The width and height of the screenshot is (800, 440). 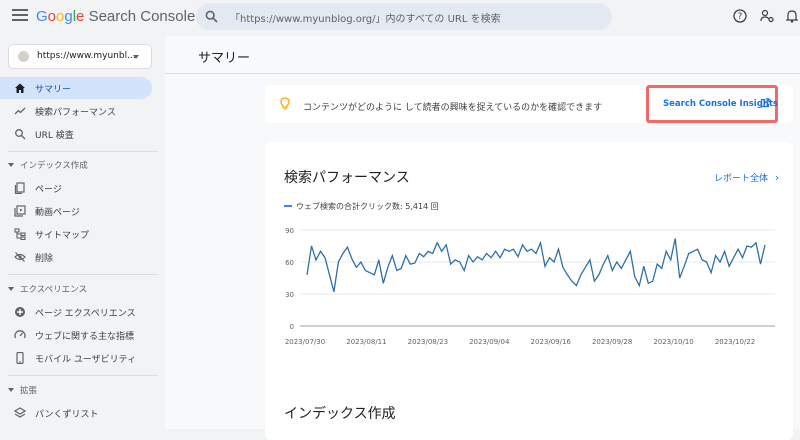 What do you see at coordinates (289, 231) in the screenshot?
I see `y-tick-label: 90` at bounding box center [289, 231].